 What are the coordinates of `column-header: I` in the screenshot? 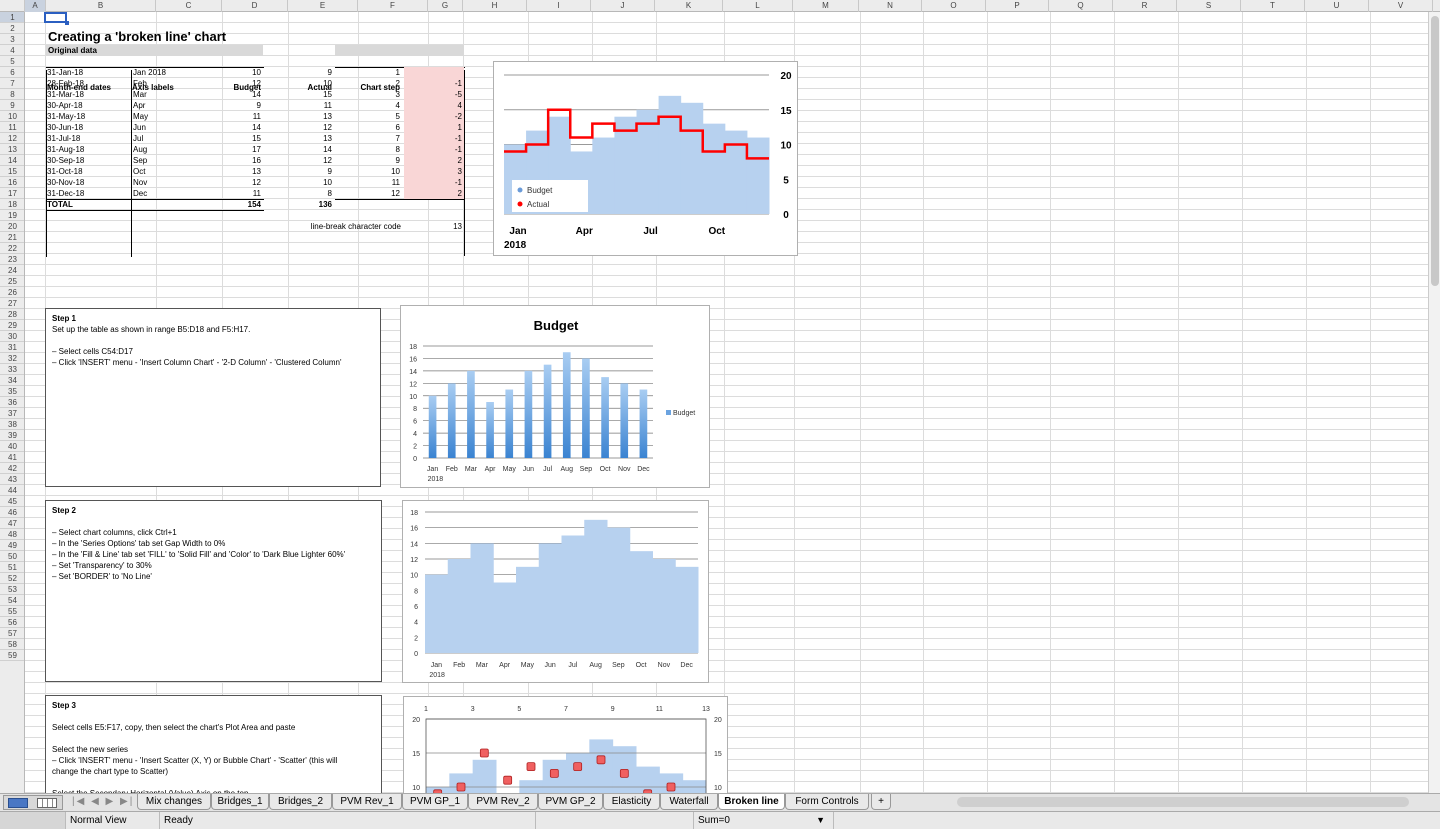 It's located at (559, 6).